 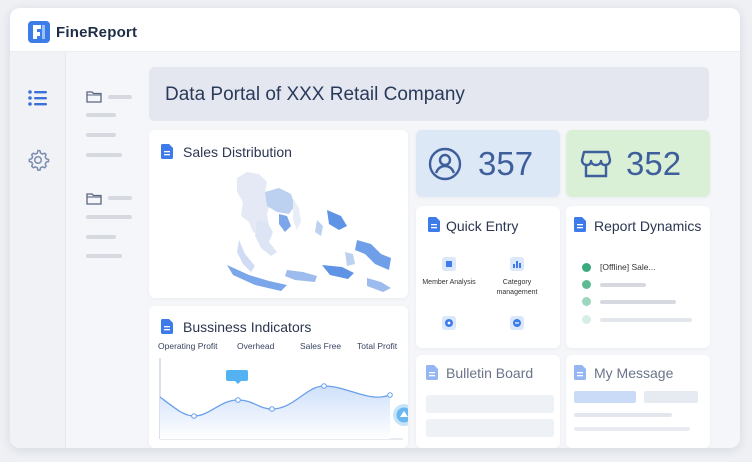 I want to click on quick-entry-label: Member Analysis, so click(x=449, y=283).